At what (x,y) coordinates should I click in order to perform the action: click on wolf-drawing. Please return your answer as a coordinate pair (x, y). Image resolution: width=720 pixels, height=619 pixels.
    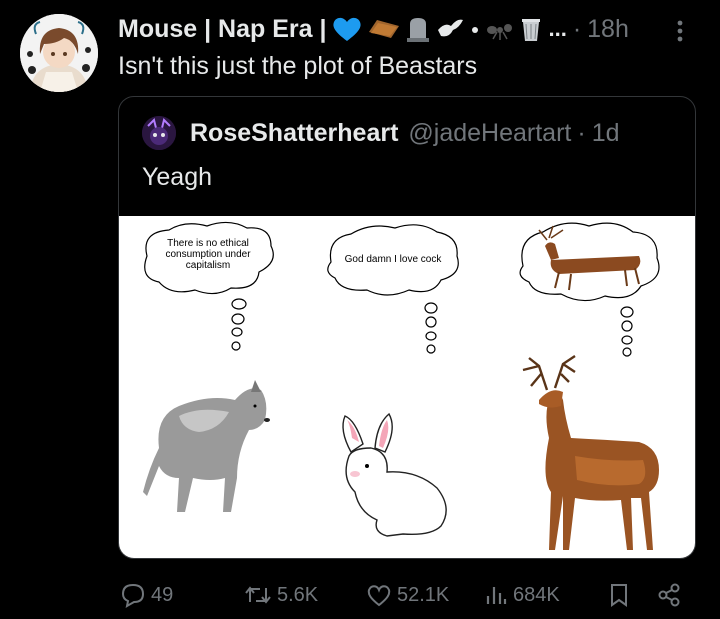
    Looking at the image, I should click on (206, 446).